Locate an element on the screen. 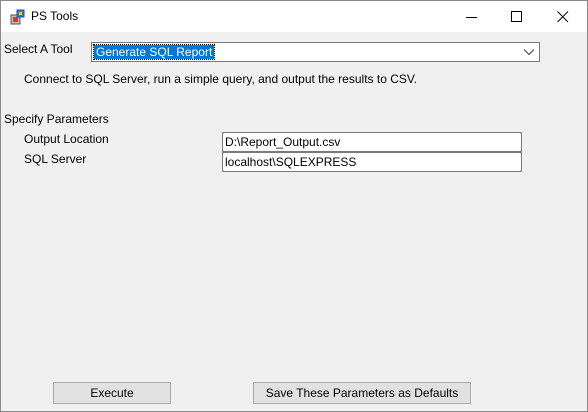 The width and height of the screenshot is (588, 412). minimize-button is located at coordinates (472, 16).